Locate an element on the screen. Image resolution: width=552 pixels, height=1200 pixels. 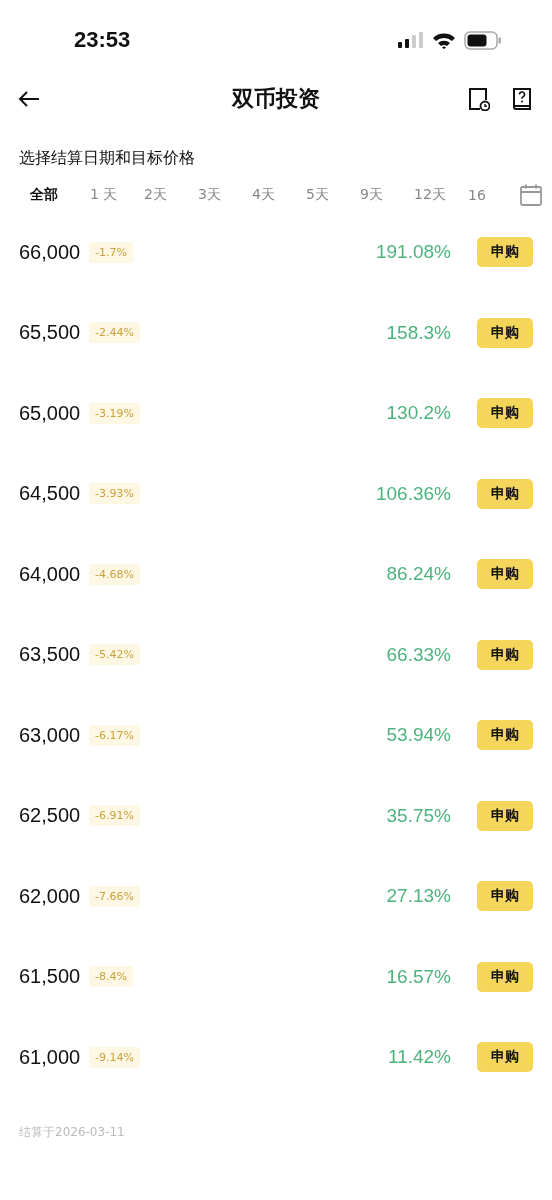
date-tab: 12天 is located at coordinates (441, 195).